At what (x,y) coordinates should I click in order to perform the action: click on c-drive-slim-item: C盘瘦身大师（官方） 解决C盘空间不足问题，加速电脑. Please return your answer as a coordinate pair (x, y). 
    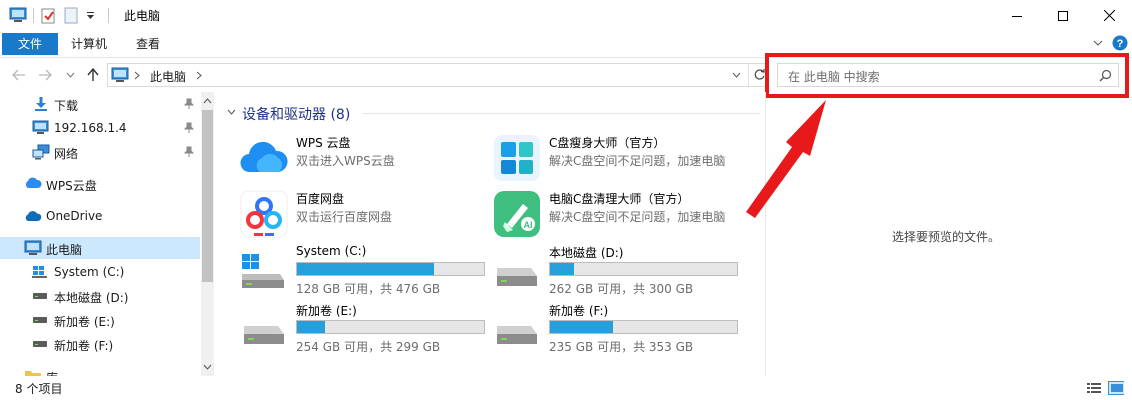
    Looking at the image, I should click on (618, 160).